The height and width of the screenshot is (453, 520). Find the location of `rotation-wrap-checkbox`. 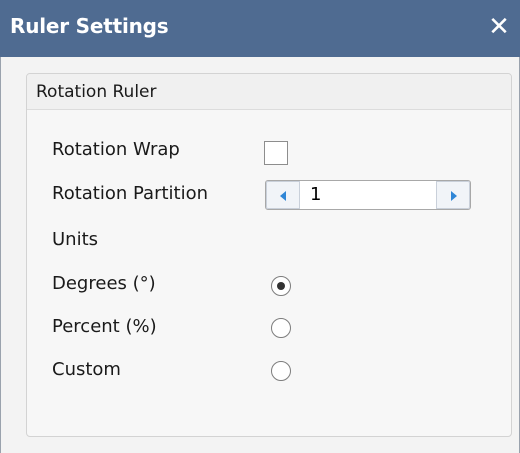

rotation-wrap-checkbox is located at coordinates (276, 153).